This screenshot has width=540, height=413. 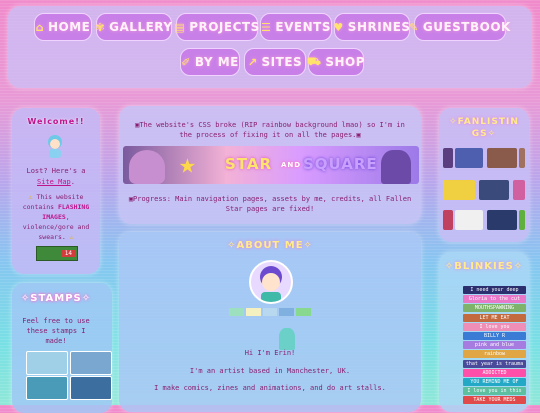 I want to click on nav-home-button: ⌂ HOME, so click(x=63, y=27).